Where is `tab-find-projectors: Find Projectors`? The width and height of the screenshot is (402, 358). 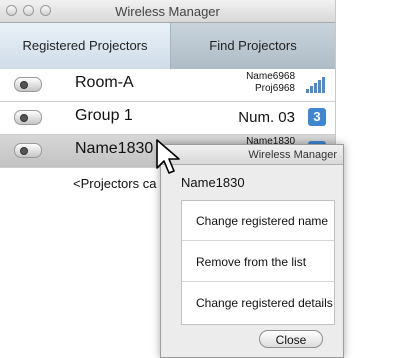
tab-find-projectors: Find Projectors is located at coordinates (253, 46).